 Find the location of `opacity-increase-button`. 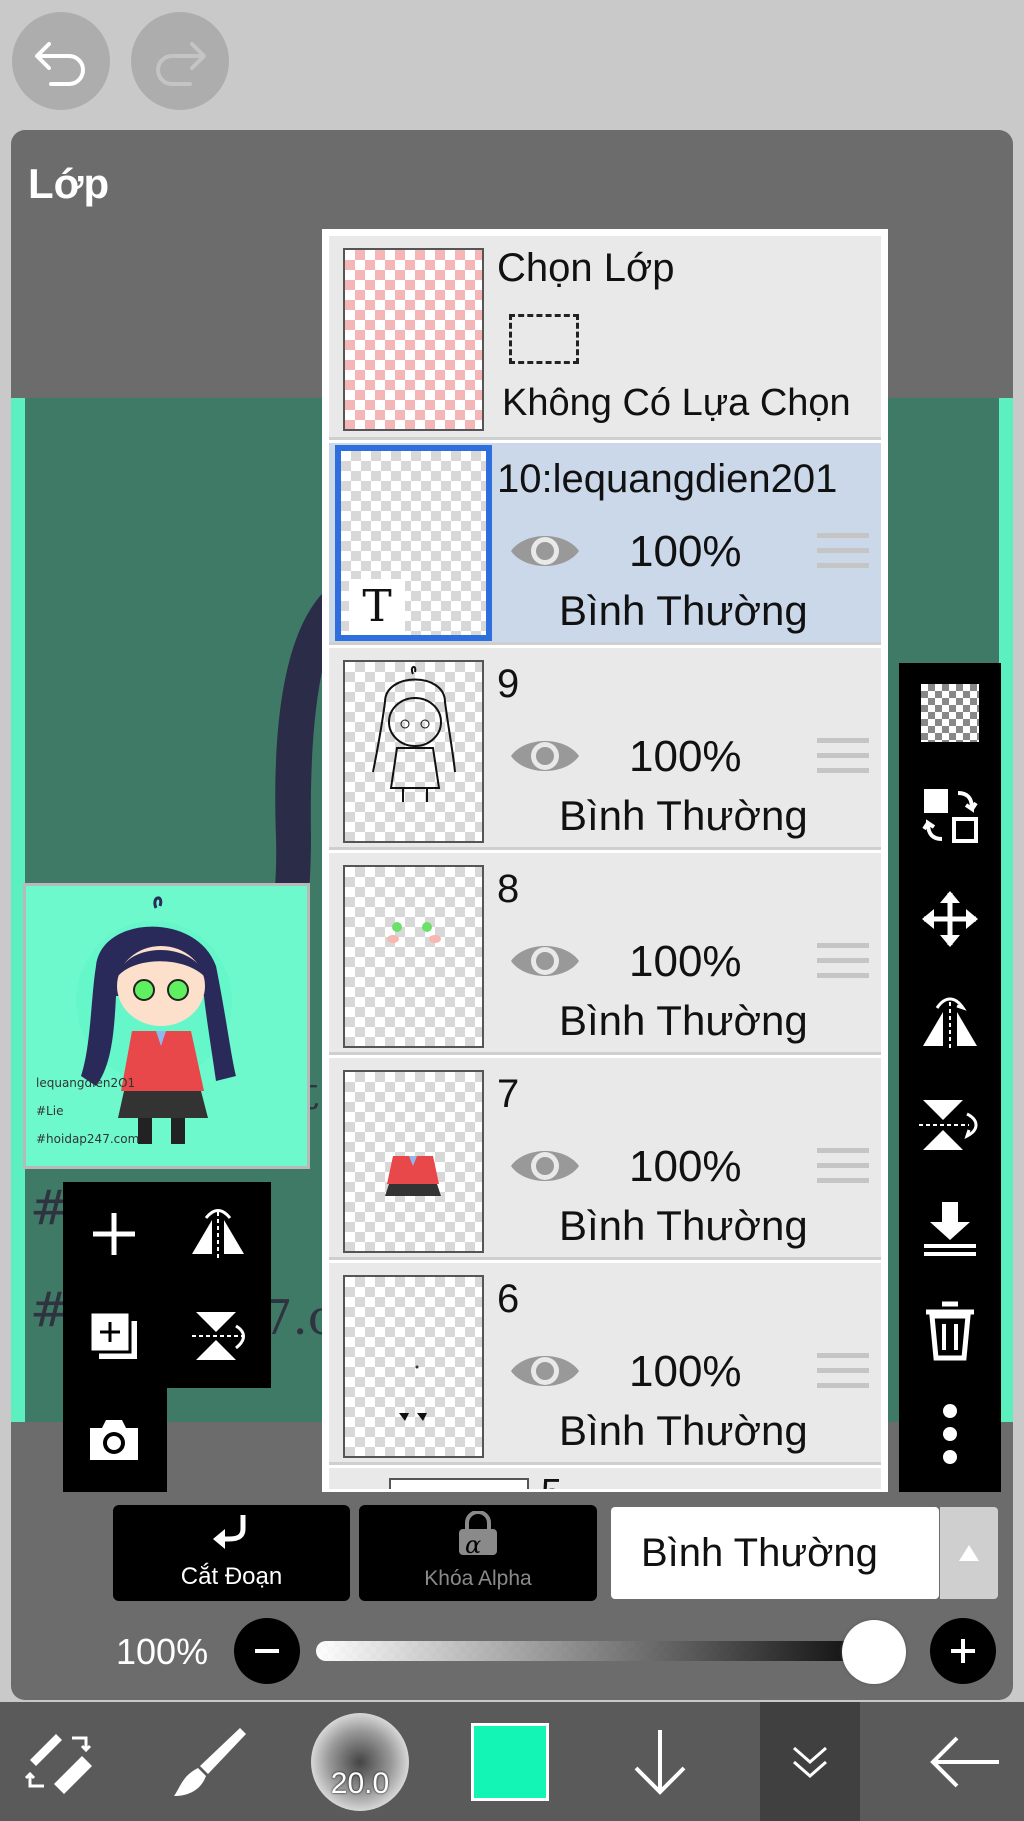

opacity-increase-button is located at coordinates (963, 1651).